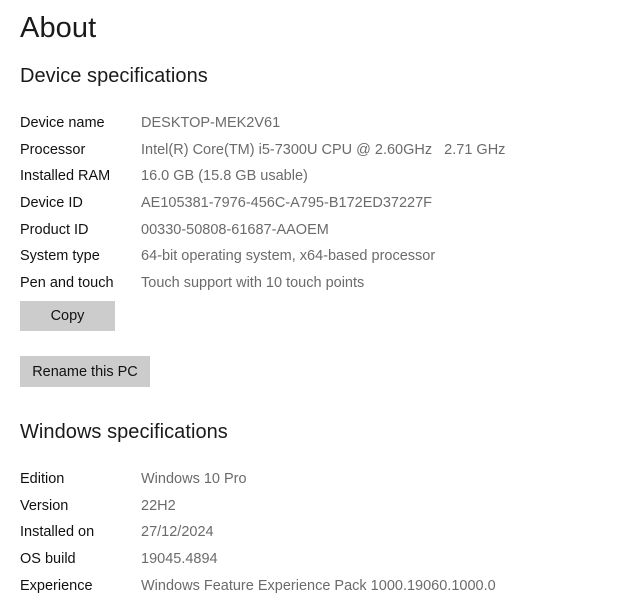 The height and width of the screenshot is (600, 630). I want to click on spec-row: Version 22H2, so click(315, 506).